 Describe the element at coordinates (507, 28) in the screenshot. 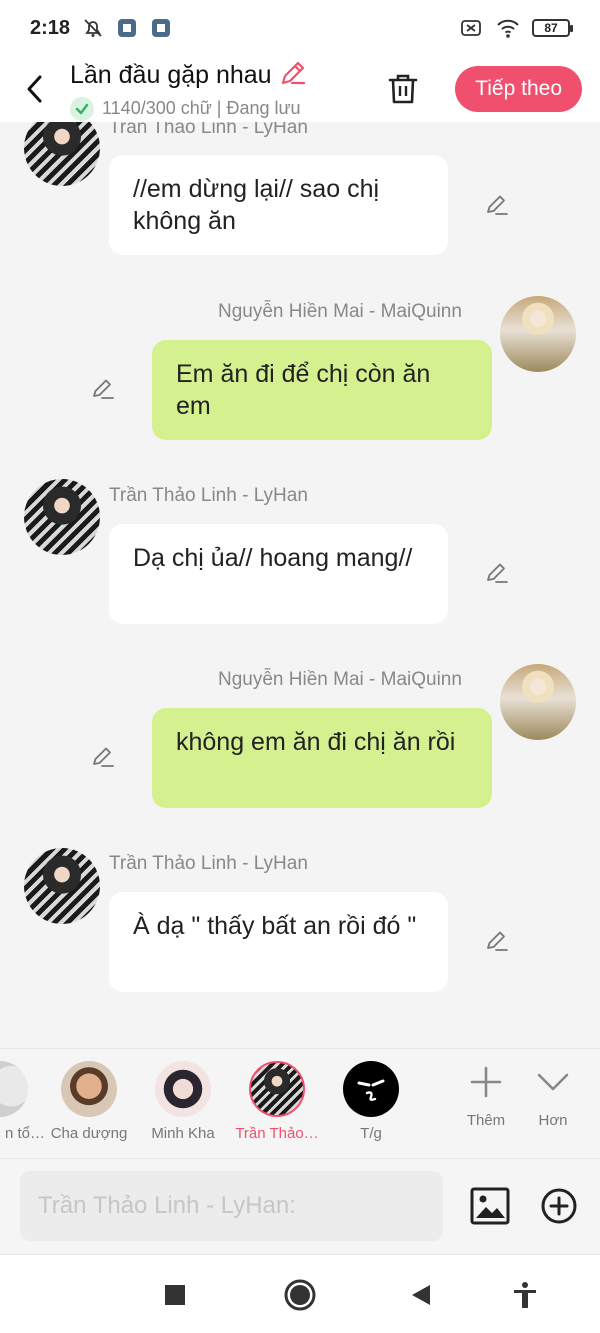

I see `wifi-icon` at that location.